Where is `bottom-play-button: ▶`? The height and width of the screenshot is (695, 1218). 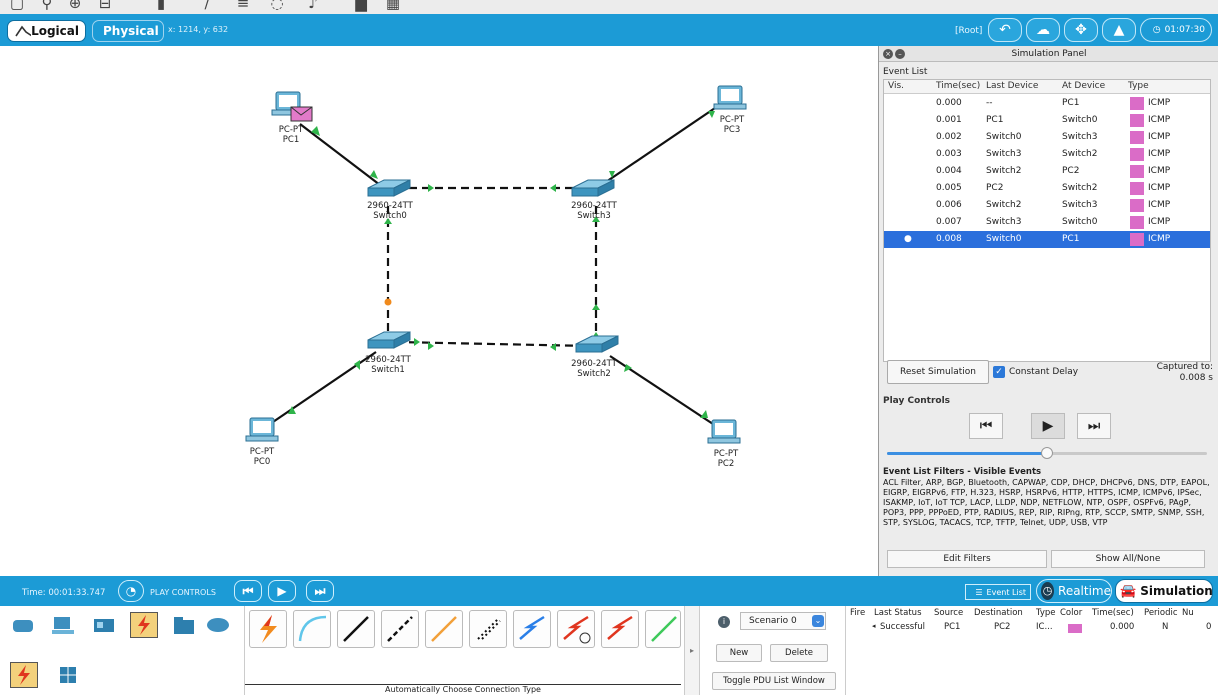 bottom-play-button: ▶ is located at coordinates (282, 591).